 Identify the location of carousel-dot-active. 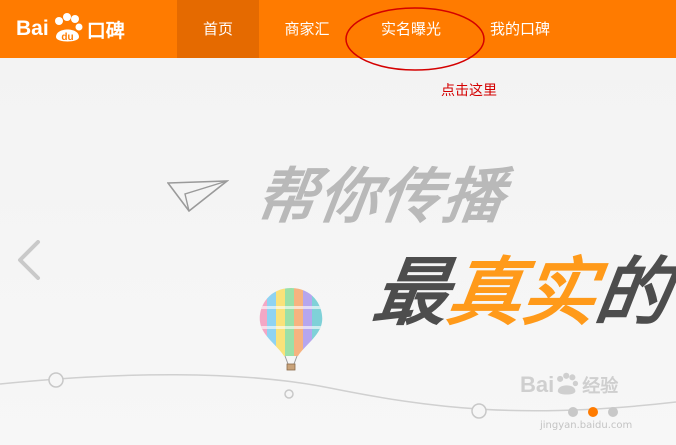
(593, 412).